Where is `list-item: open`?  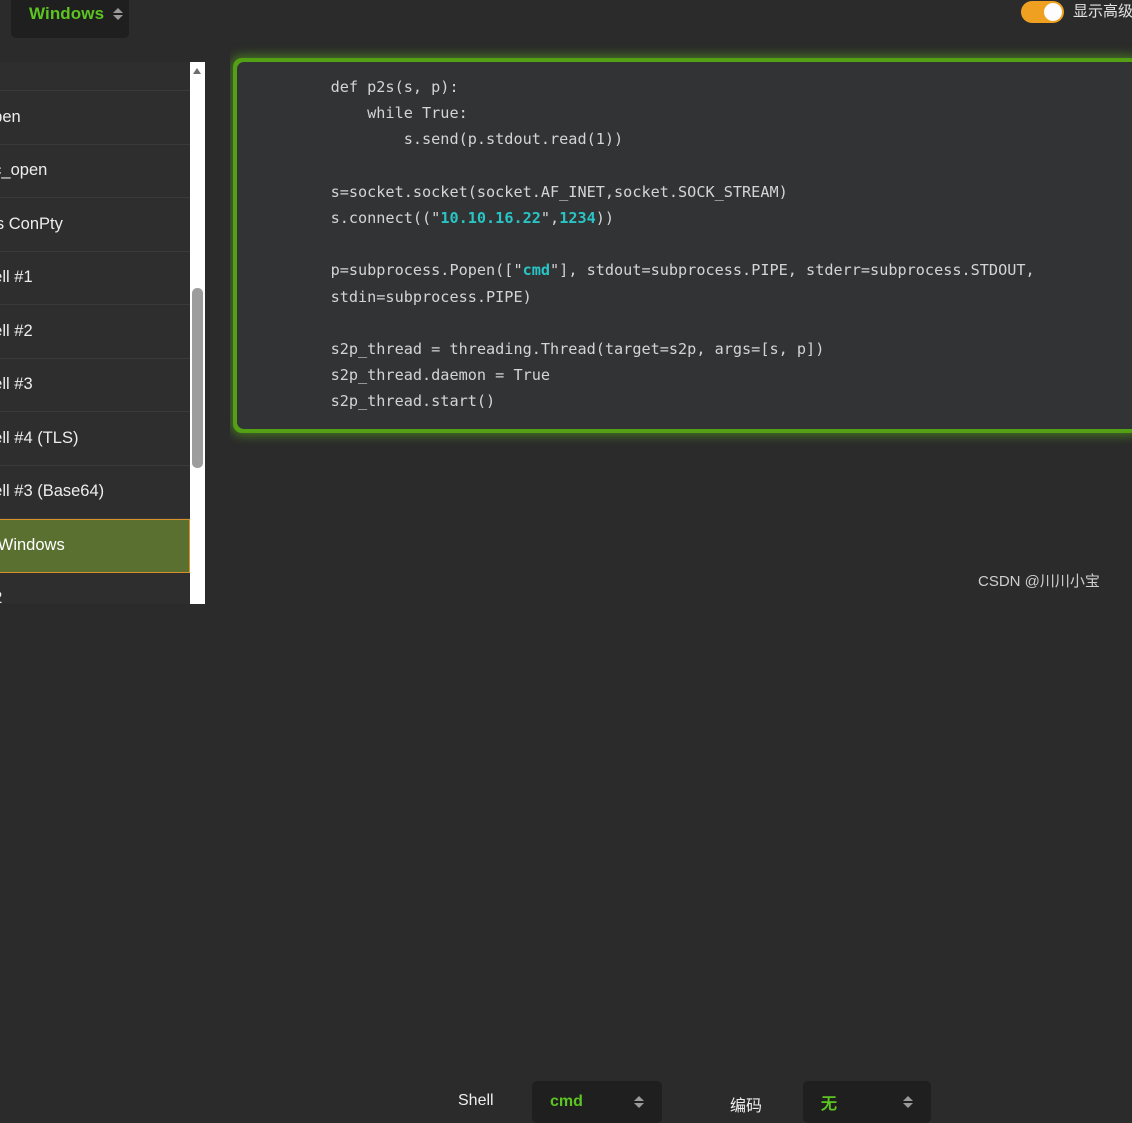 list-item: open is located at coordinates (95, 118).